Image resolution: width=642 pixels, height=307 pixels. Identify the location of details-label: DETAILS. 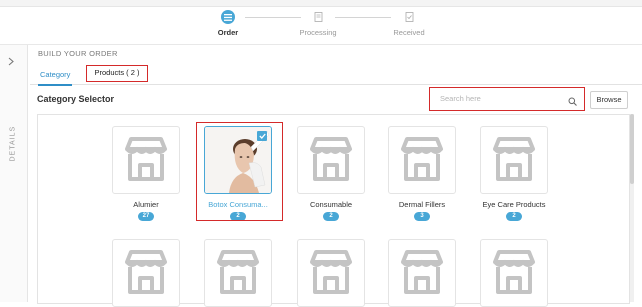
(13, 144).